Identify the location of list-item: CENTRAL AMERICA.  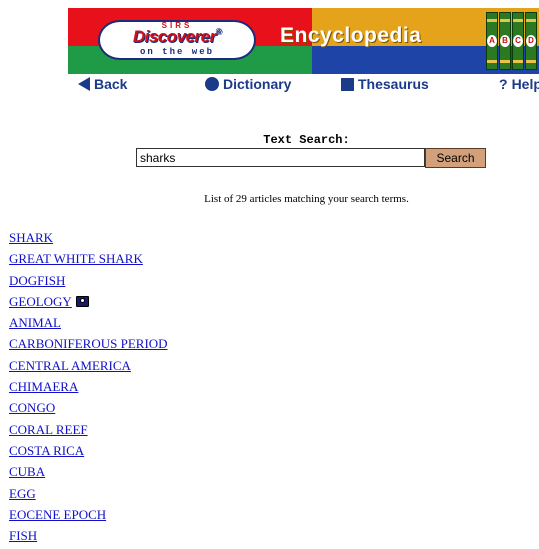
(88, 368).